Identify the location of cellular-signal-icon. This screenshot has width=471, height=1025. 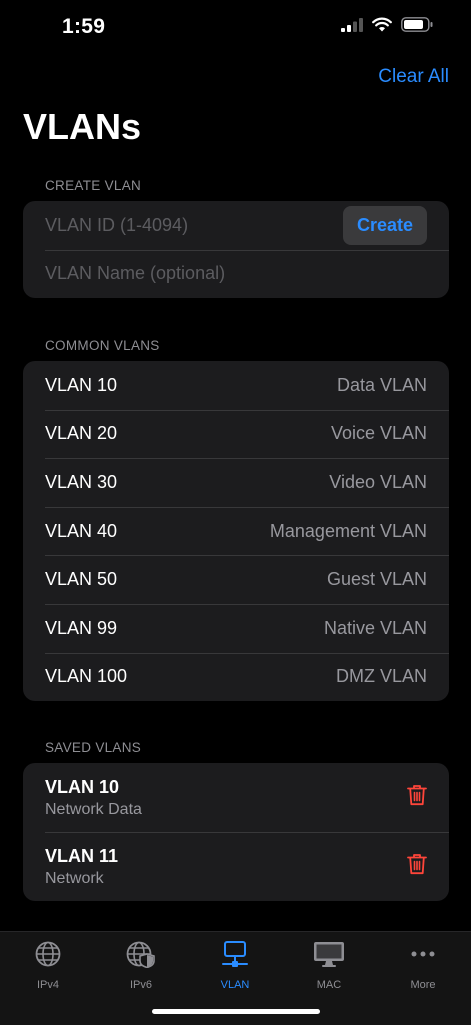
(352, 27).